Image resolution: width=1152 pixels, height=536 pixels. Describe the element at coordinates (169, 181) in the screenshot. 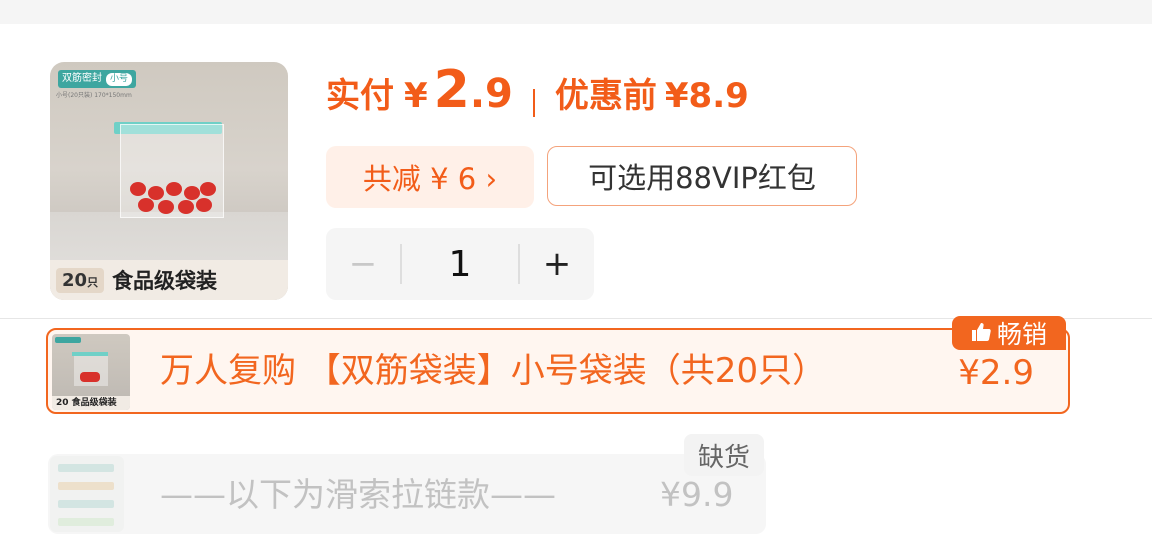

I see `product-image: 双筋密封 小号 小号(20只装) 170*150mm 20只 食品级袋装` at that location.